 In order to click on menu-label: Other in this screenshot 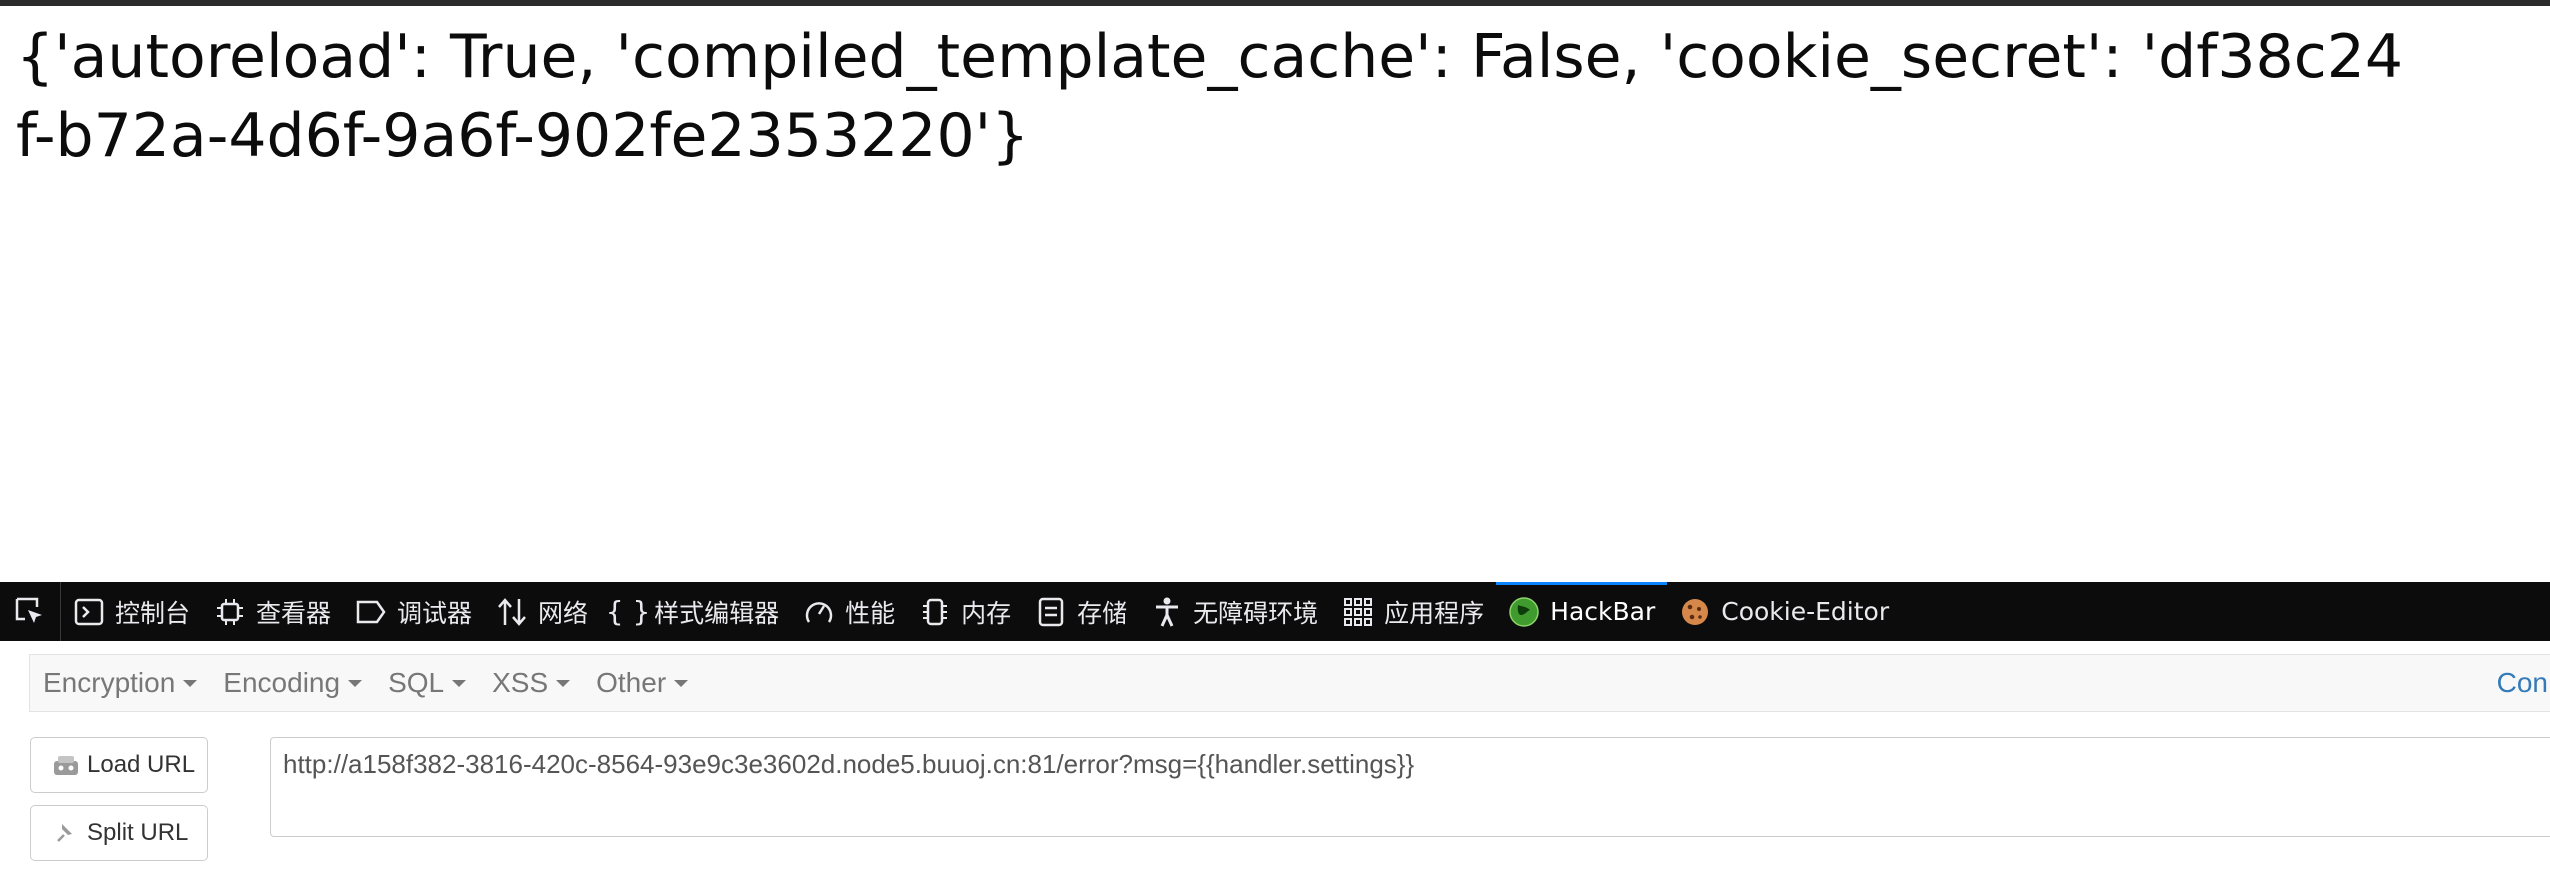, I will do `click(631, 682)`.